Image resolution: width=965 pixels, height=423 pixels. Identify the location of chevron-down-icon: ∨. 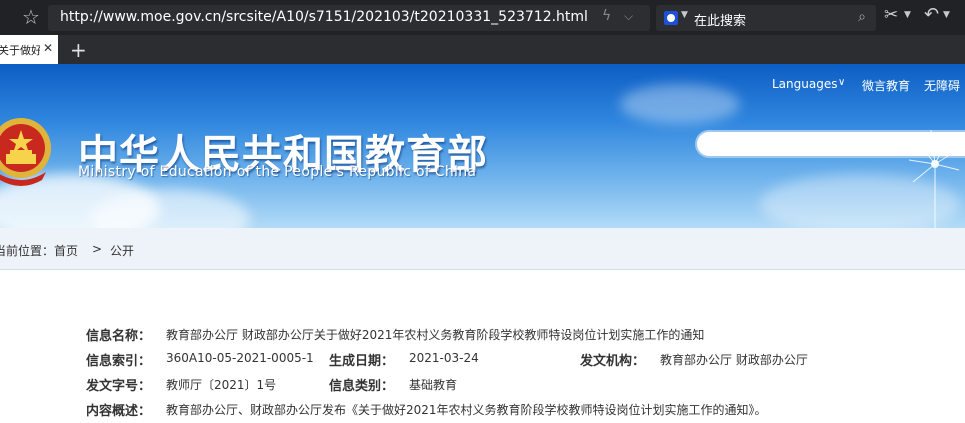
(841, 82).